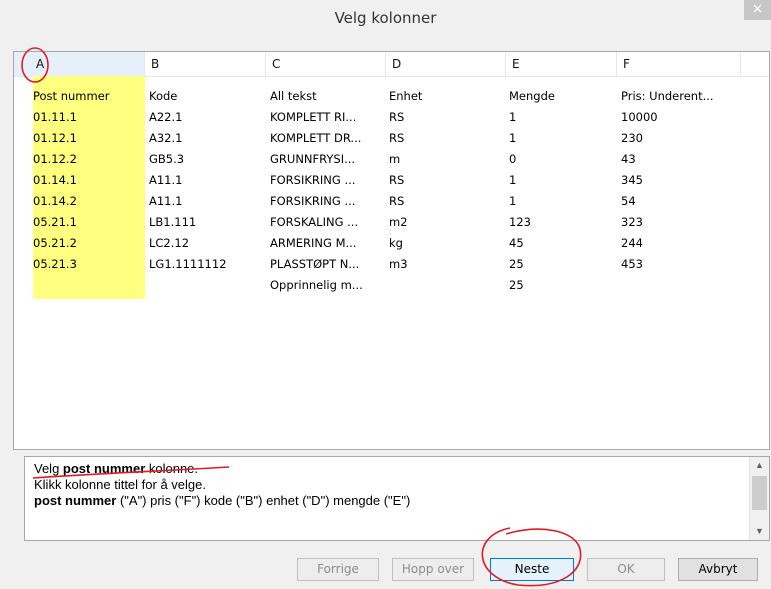 The height and width of the screenshot is (589, 771). Describe the element at coordinates (395, 159) in the screenshot. I see `table-cell: m` at that location.